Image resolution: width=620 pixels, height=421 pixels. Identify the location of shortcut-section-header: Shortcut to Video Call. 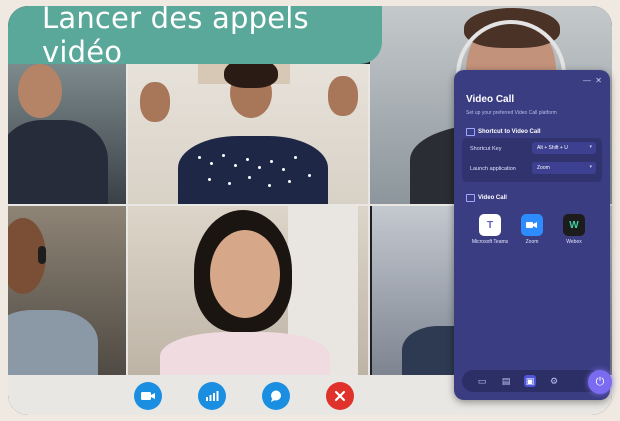
(503, 132).